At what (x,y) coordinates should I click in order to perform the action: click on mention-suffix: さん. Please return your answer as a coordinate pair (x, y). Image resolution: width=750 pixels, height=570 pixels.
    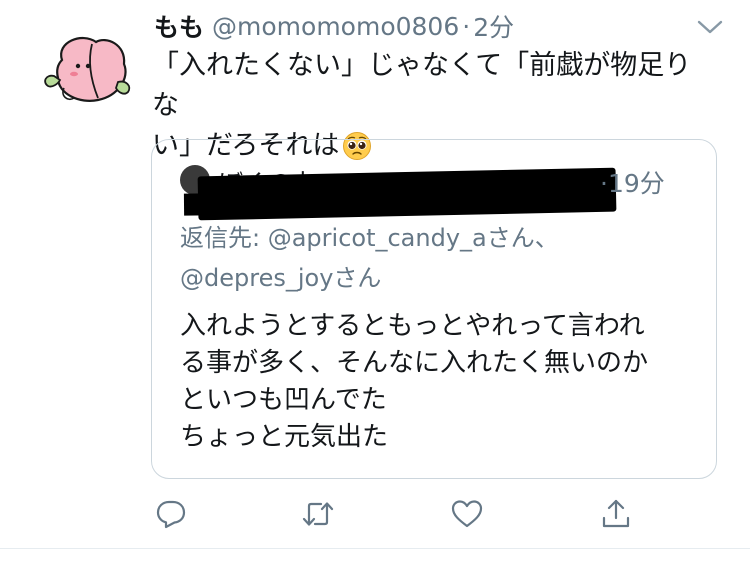
    Looking at the image, I should click on (357, 278).